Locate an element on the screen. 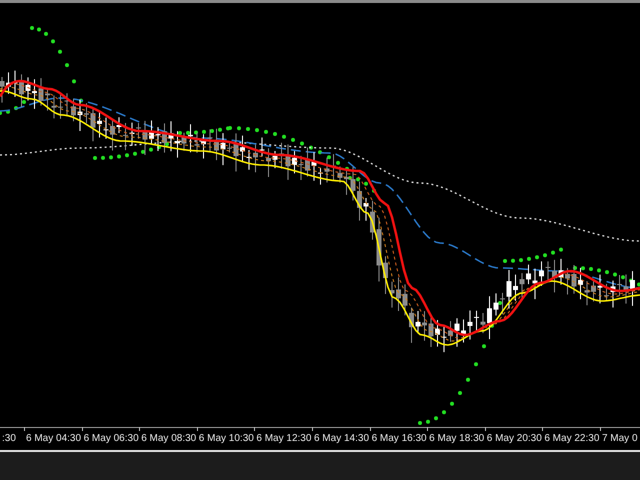 This screenshot has height=480, width=640. time-axis-label: 6 May 18:30 is located at coordinates (456, 438).